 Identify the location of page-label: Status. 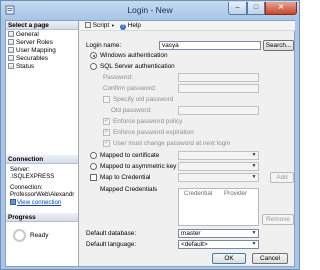
(25, 66).